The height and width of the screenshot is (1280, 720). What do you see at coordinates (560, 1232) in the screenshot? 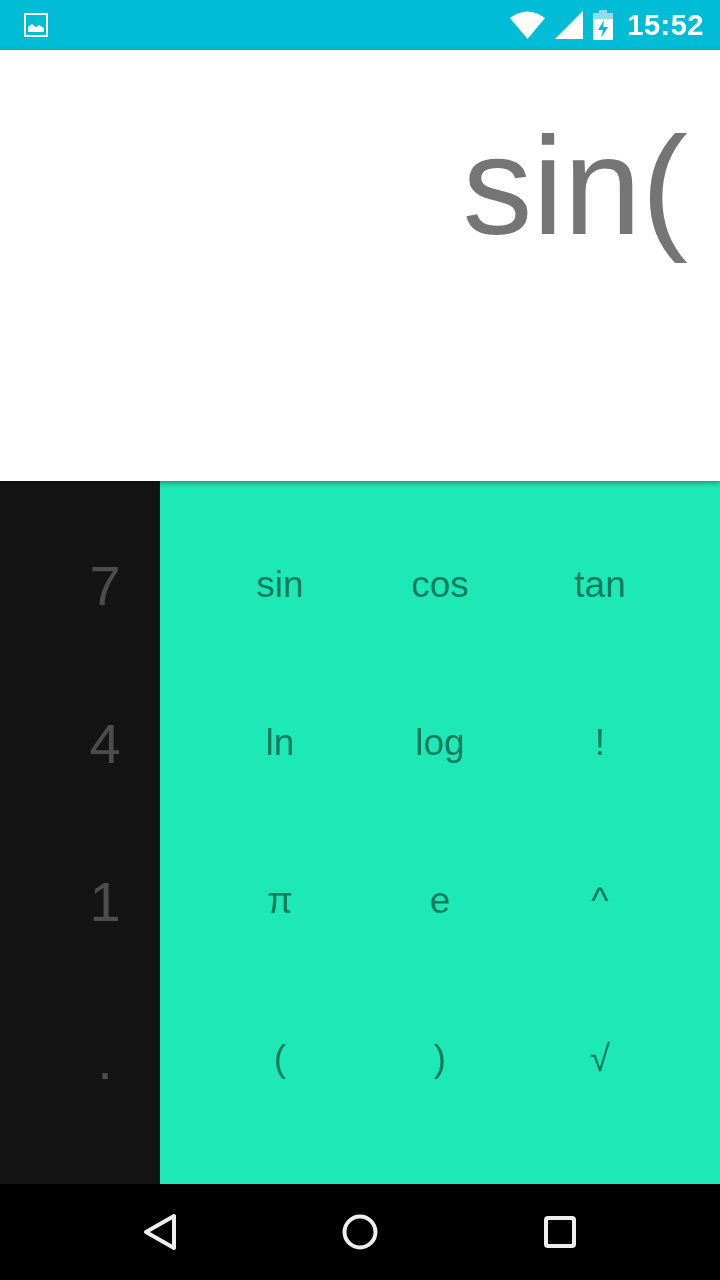
I see `recents-square-icon` at bounding box center [560, 1232].